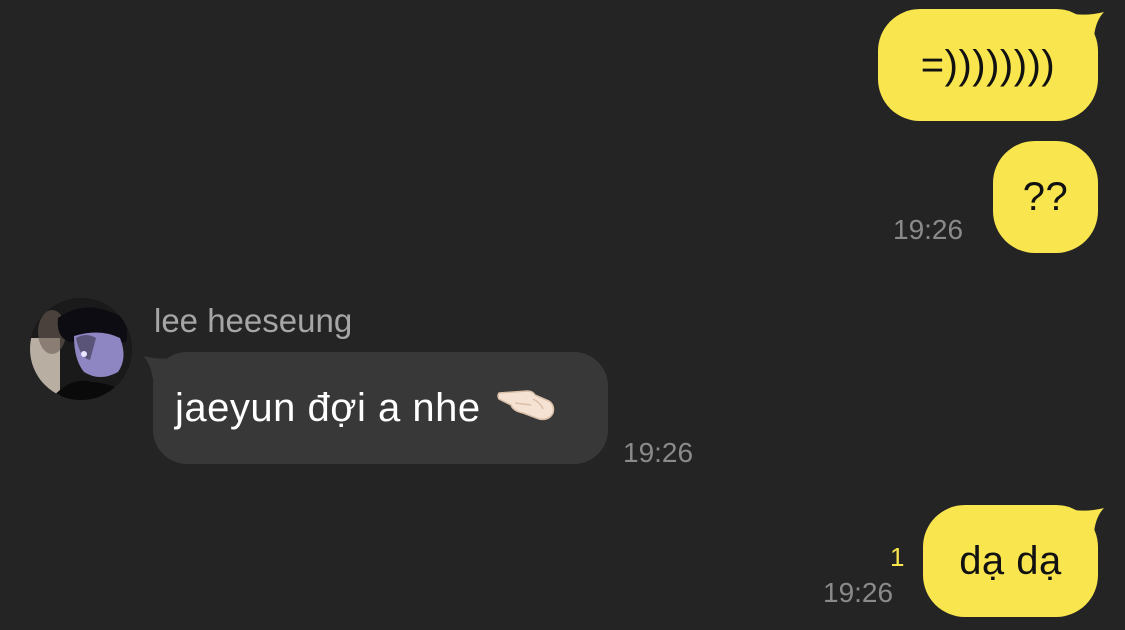  I want to click on message-text: dạ dạ, so click(1010, 560).